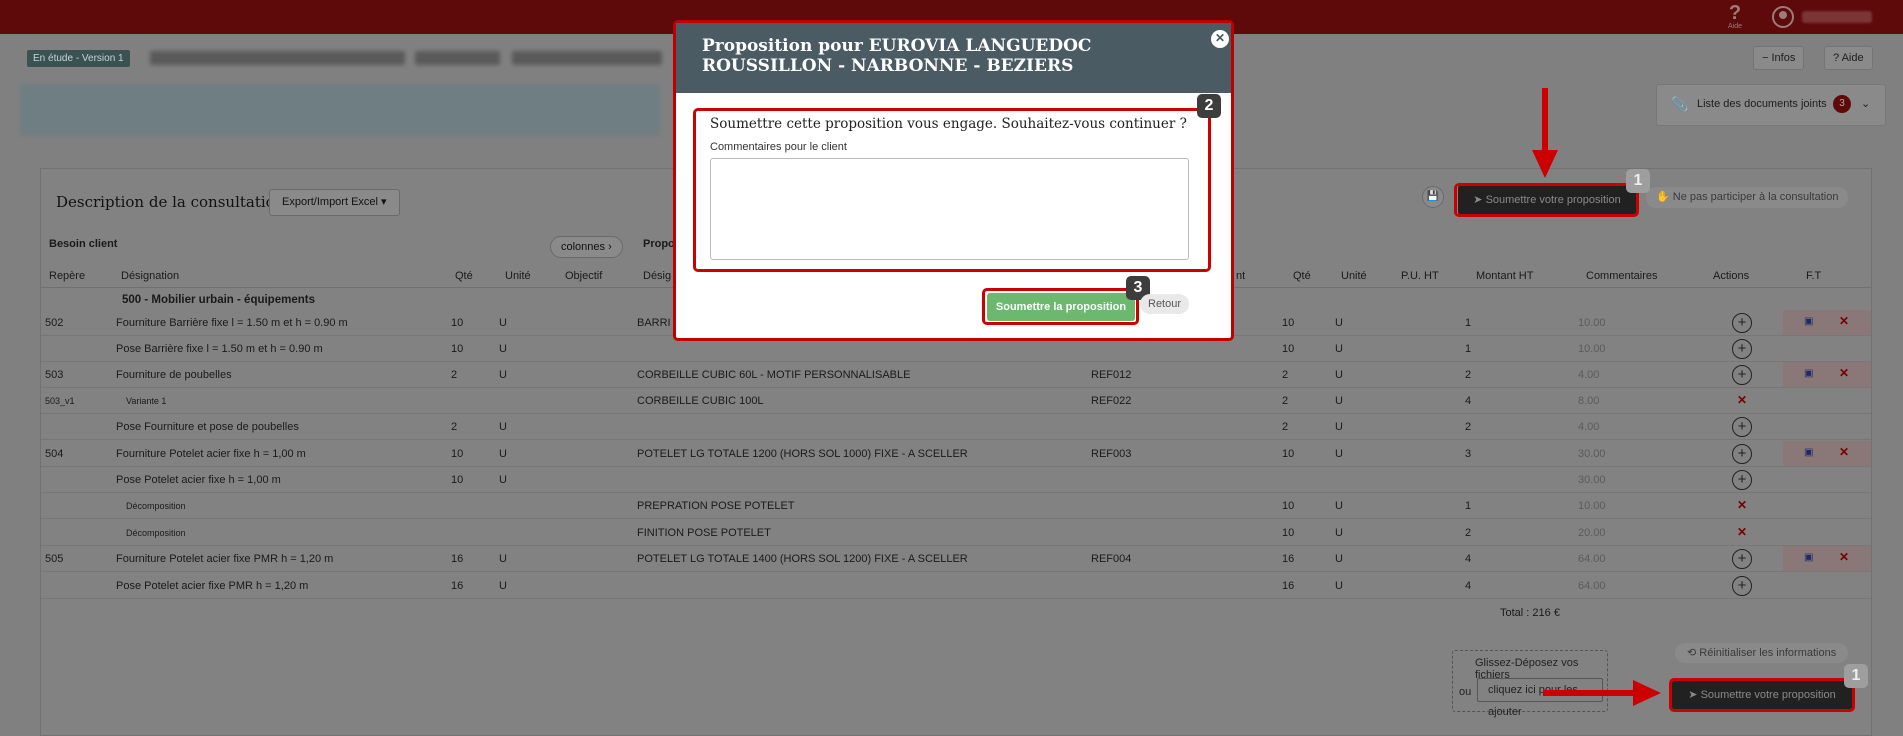 Image resolution: width=1903 pixels, height=736 pixels. I want to click on documents-dropdown: 📎 Liste des documents joints 3 ⌄, so click(1771, 105).